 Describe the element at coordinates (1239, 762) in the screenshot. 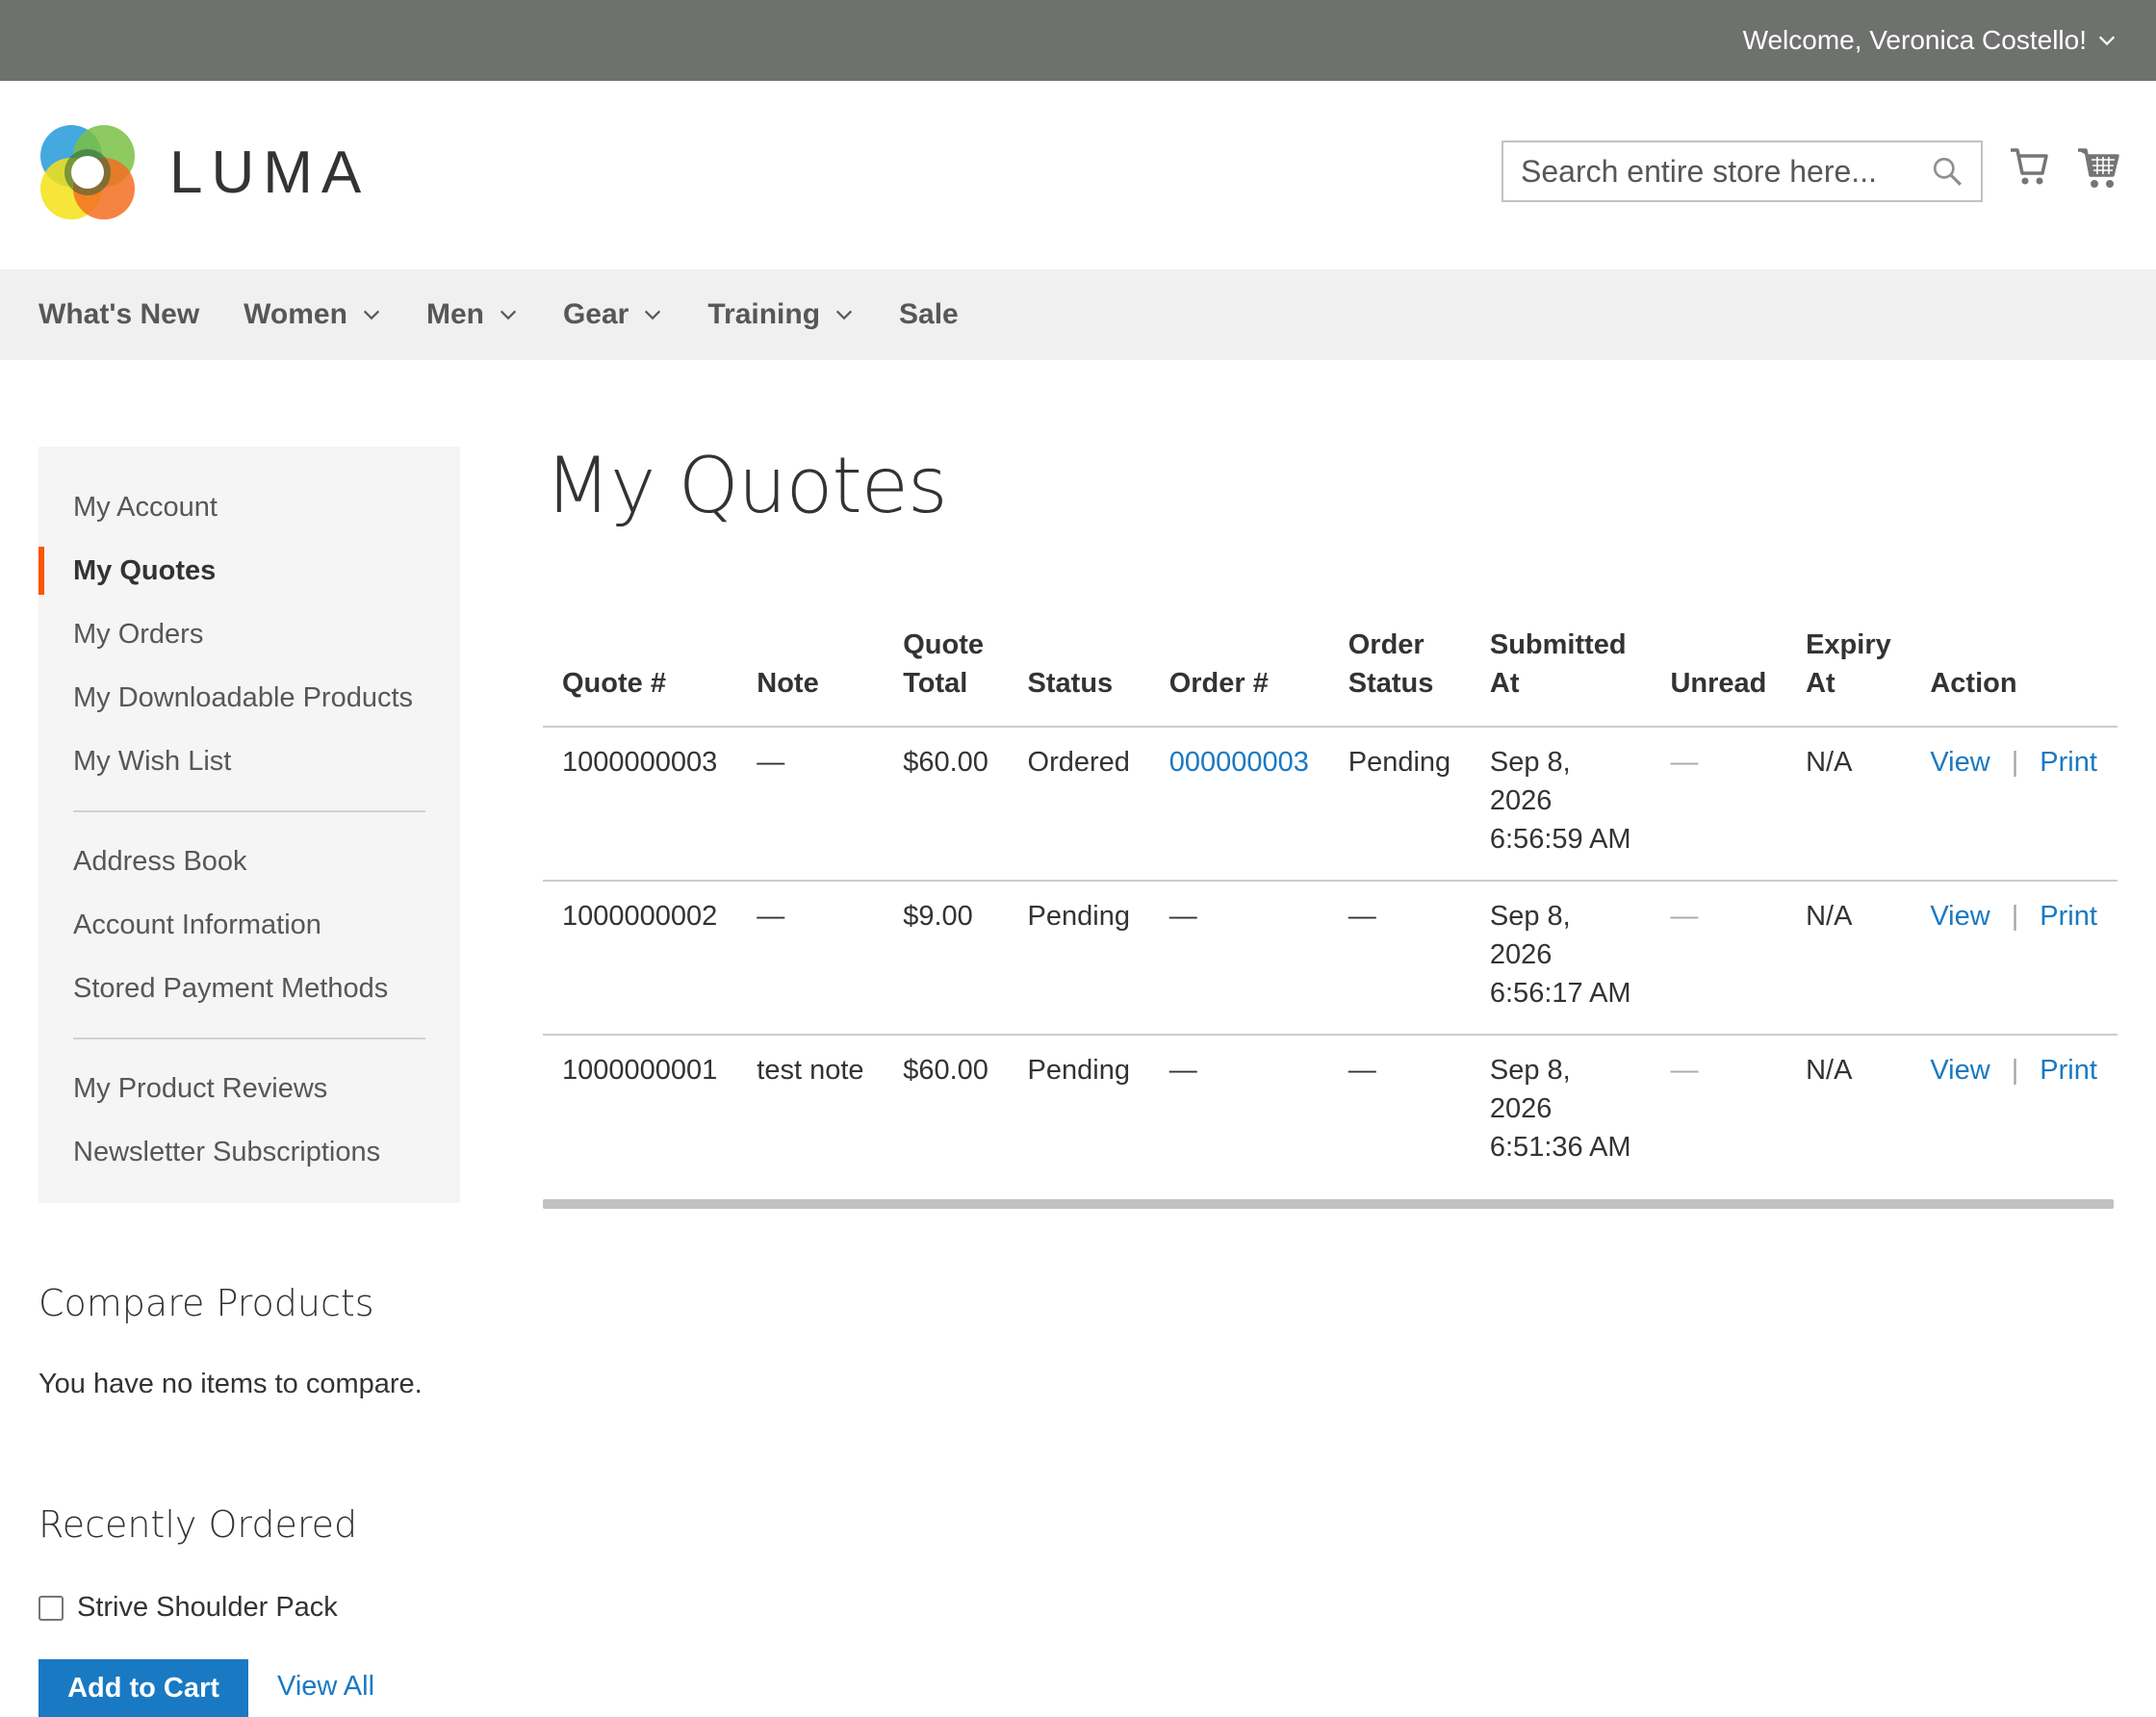

I see `order-link: 000000003` at that location.